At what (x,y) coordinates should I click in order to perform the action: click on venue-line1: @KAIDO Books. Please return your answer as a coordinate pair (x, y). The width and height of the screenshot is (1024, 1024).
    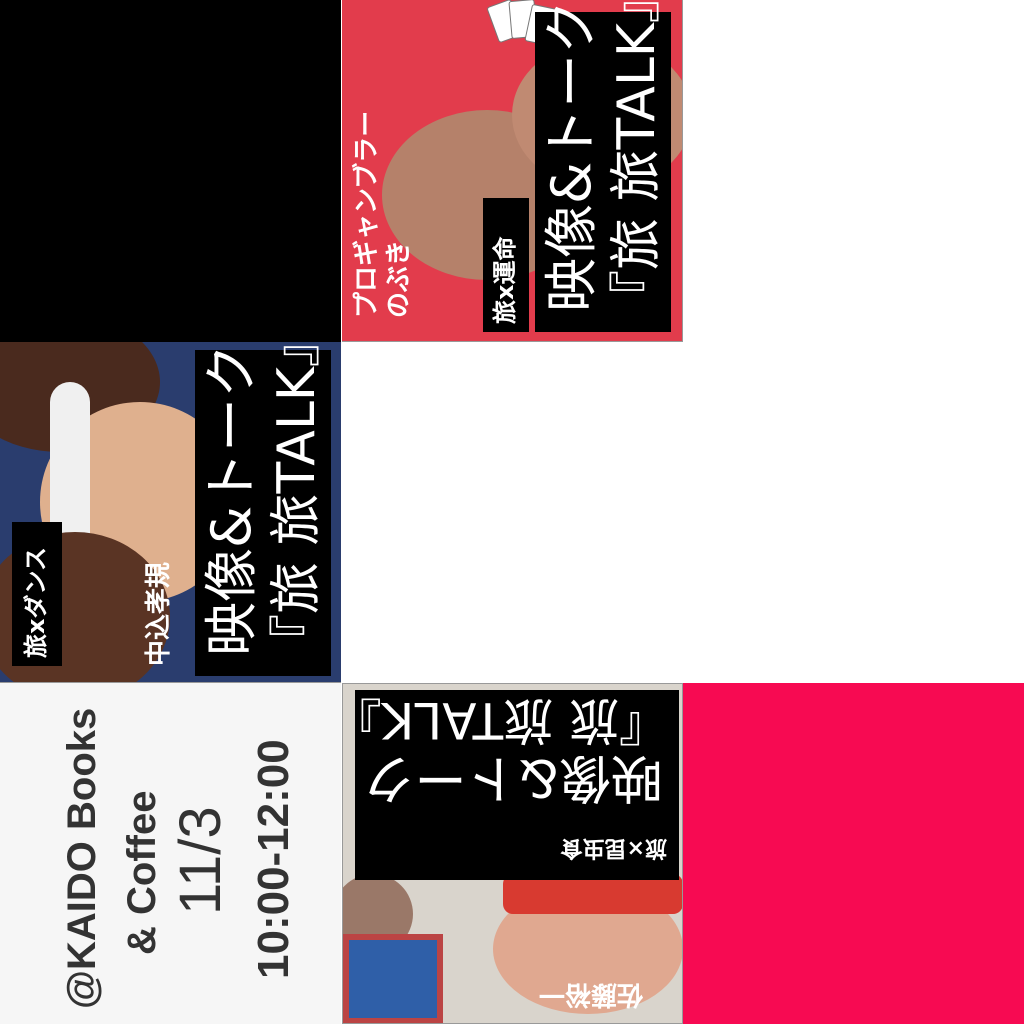
    Looking at the image, I should click on (82, 858).